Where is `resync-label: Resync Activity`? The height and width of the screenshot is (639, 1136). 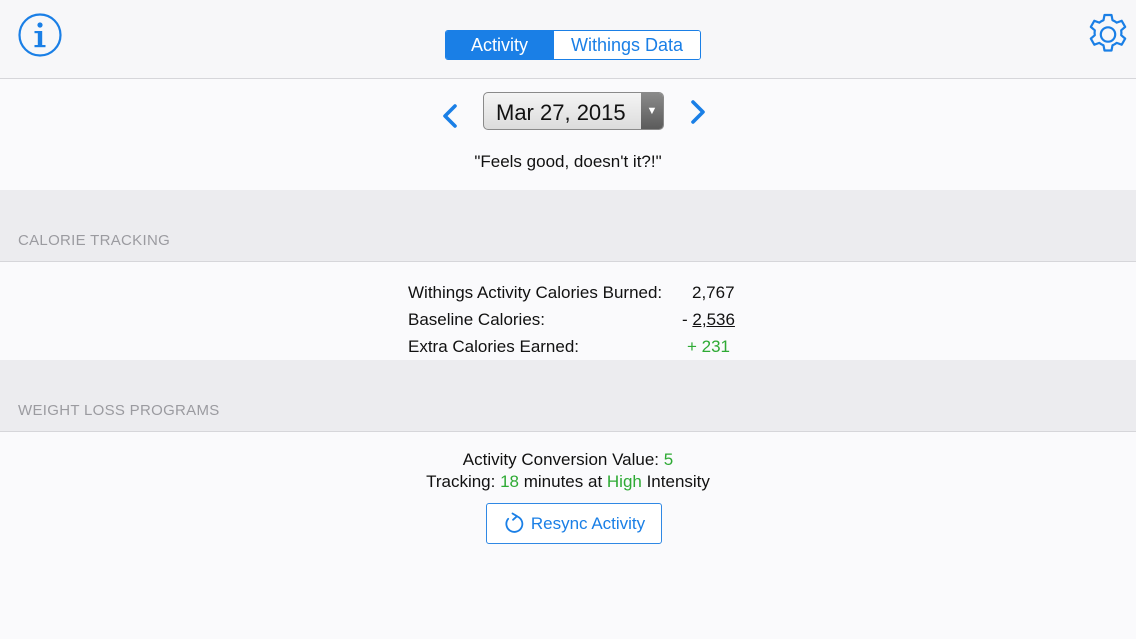
resync-label: Resync Activity is located at coordinates (588, 523).